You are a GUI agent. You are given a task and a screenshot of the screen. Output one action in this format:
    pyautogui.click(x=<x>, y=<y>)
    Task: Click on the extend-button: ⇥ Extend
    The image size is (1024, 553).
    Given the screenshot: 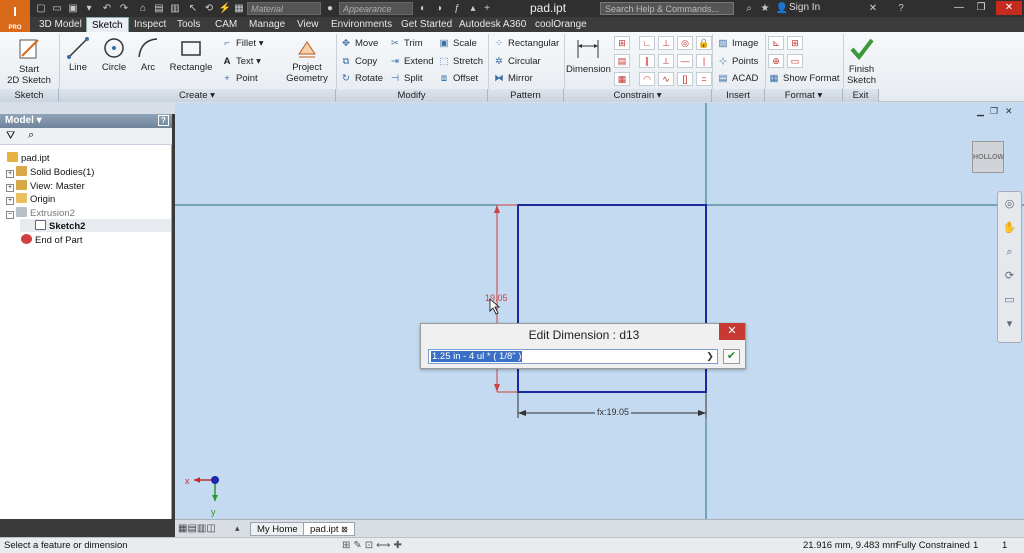 What is the action you would take?
    pyautogui.click(x=411, y=62)
    